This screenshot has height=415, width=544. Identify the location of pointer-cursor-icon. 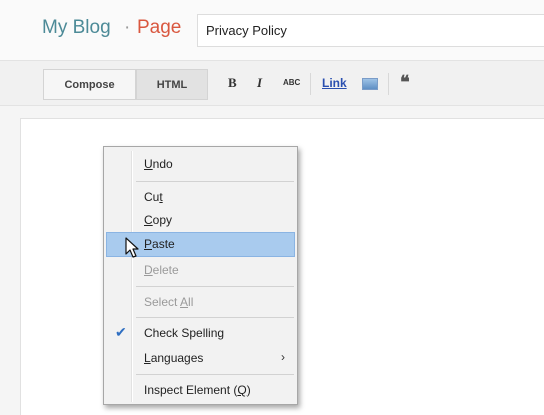
(132, 247).